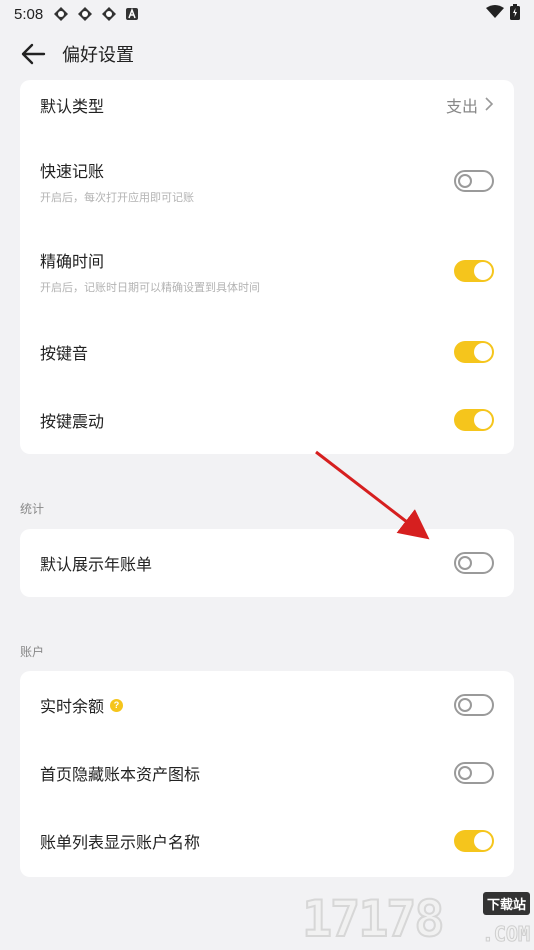 The width and height of the screenshot is (534, 950). Describe the element at coordinates (505, 934) in the screenshot. I see `watermark-com: .COM` at that location.